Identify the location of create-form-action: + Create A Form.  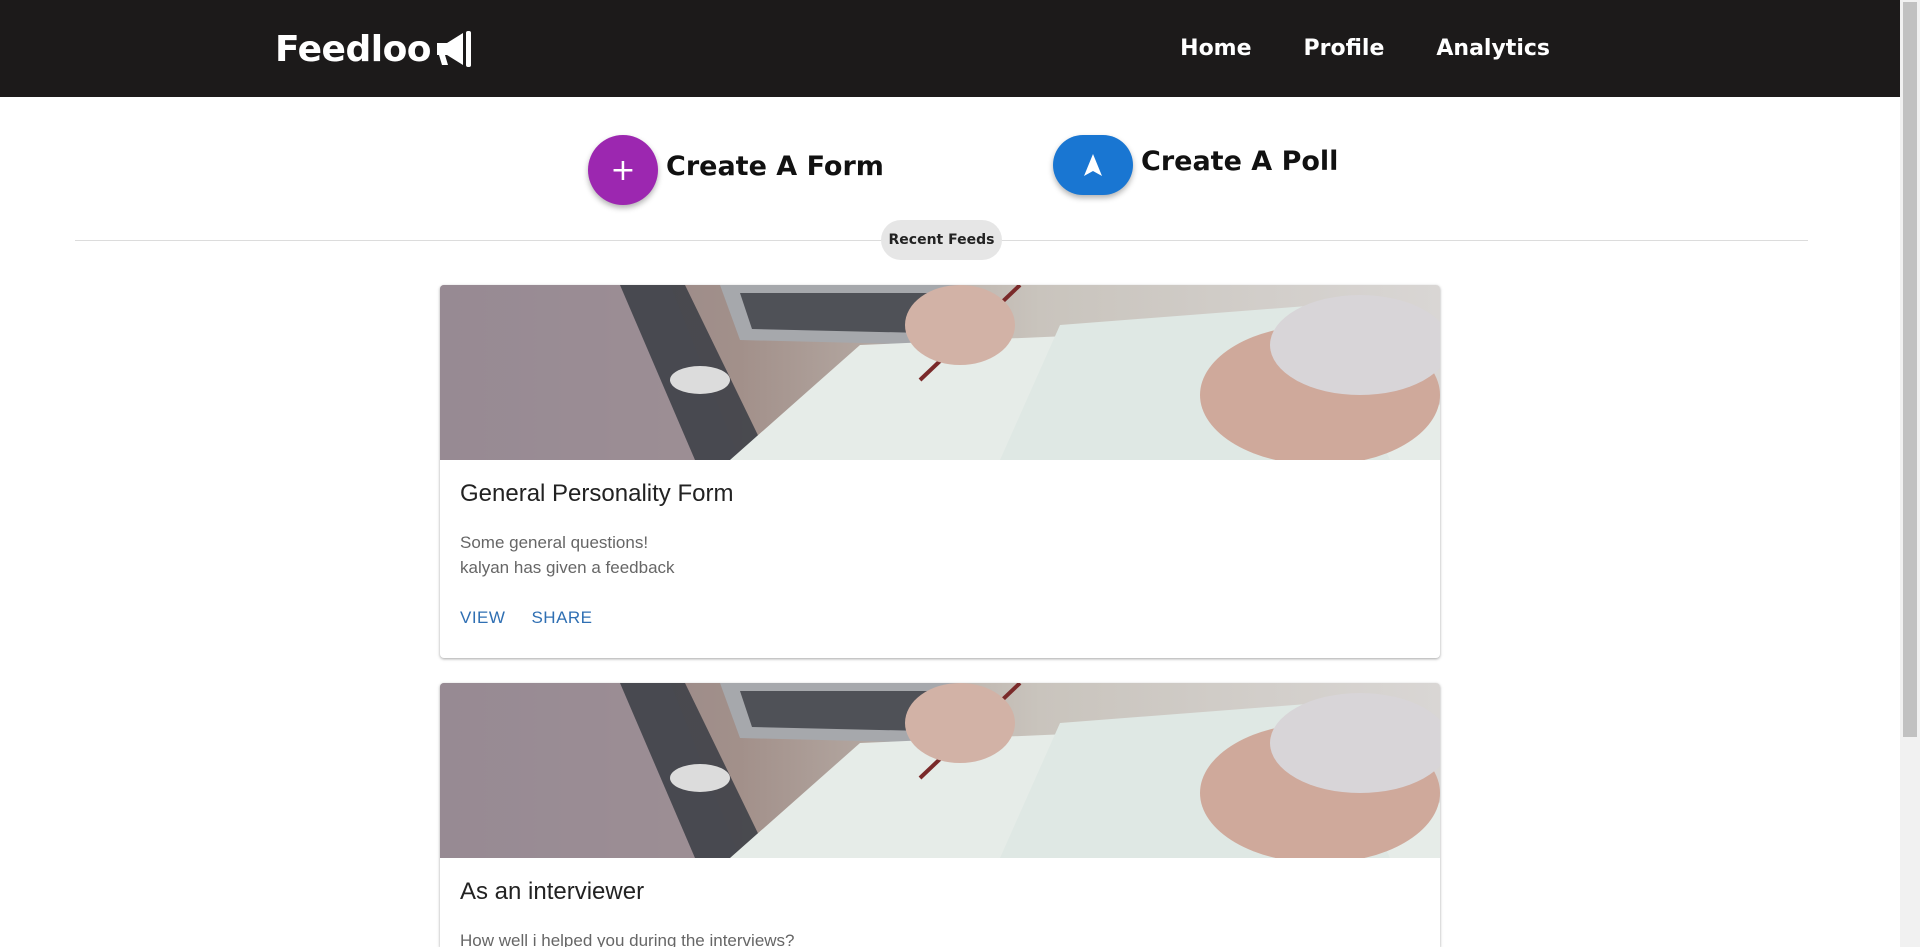
(736, 170).